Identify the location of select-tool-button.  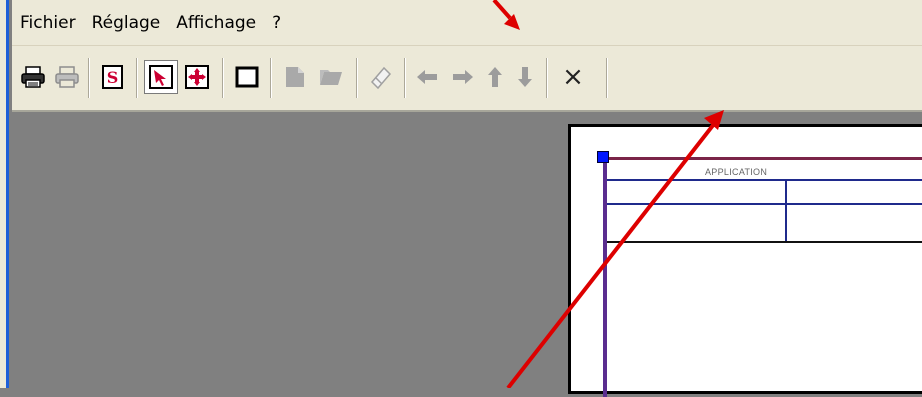
(161, 77).